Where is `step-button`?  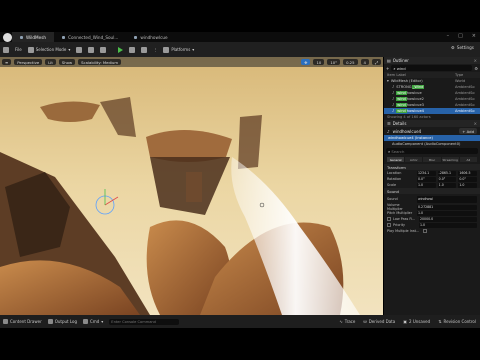
step-button is located at coordinates (132, 49).